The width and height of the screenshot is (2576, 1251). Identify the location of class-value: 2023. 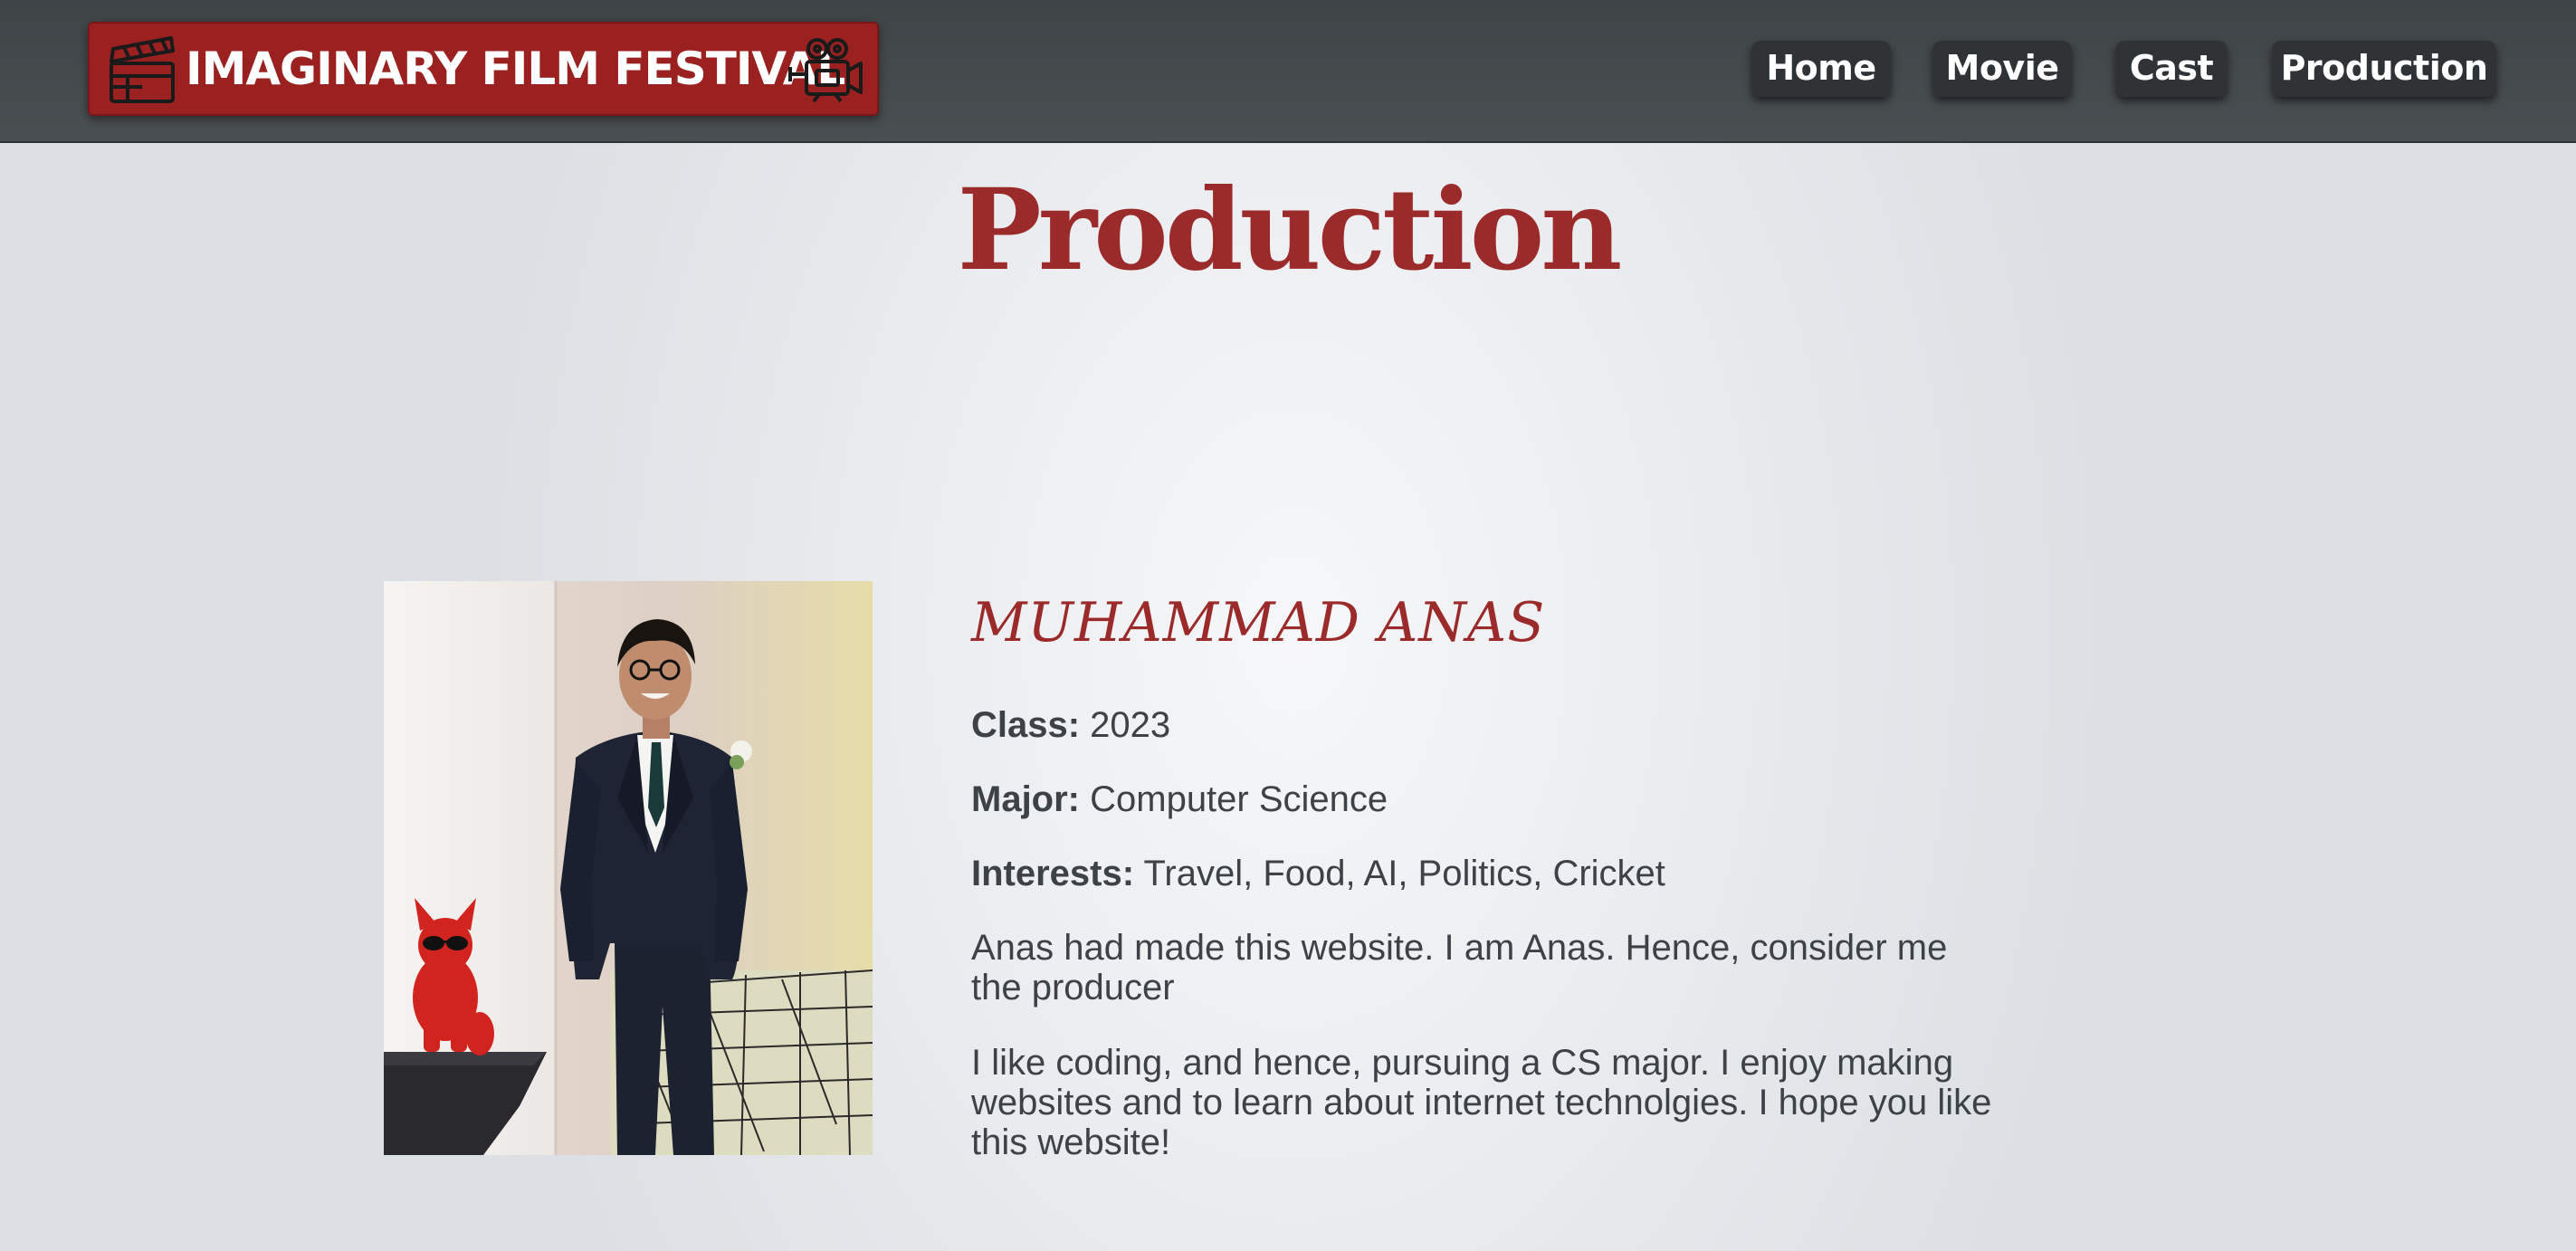
(1125, 725).